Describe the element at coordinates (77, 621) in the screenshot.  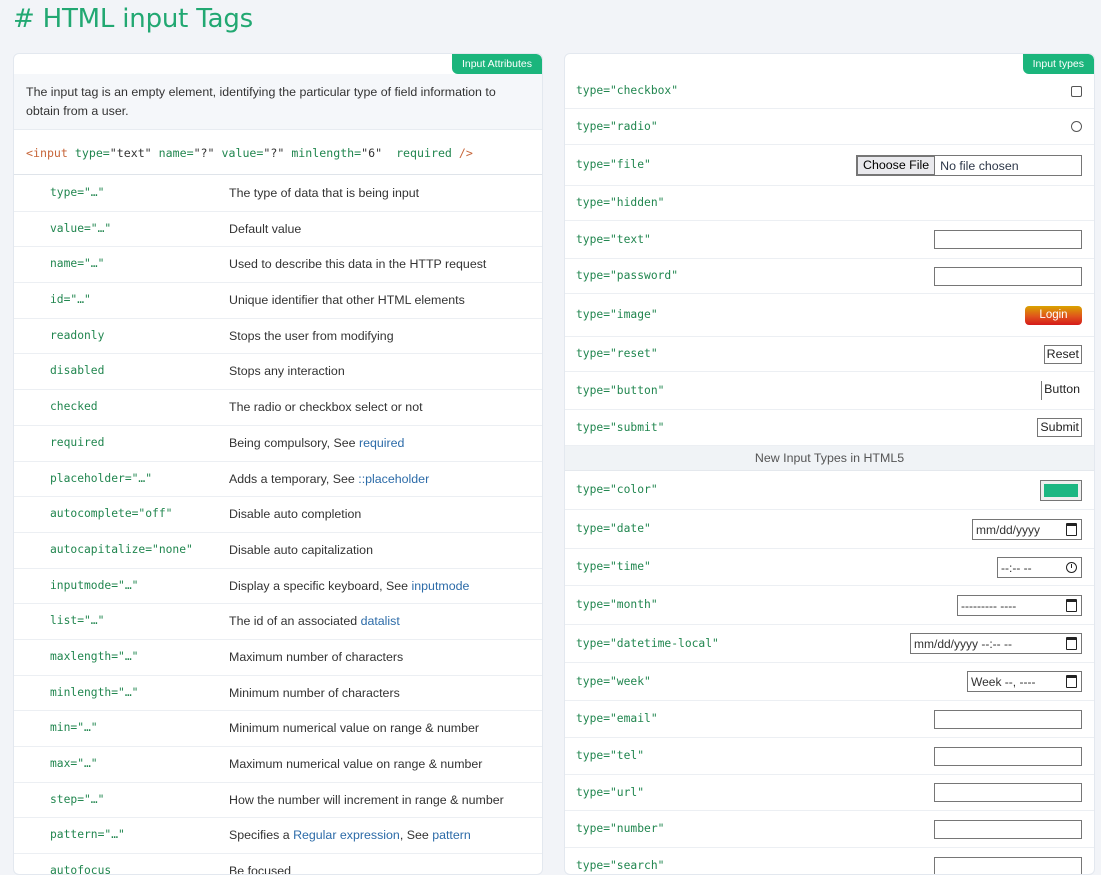
I see `attribute-name: list="…"` at that location.